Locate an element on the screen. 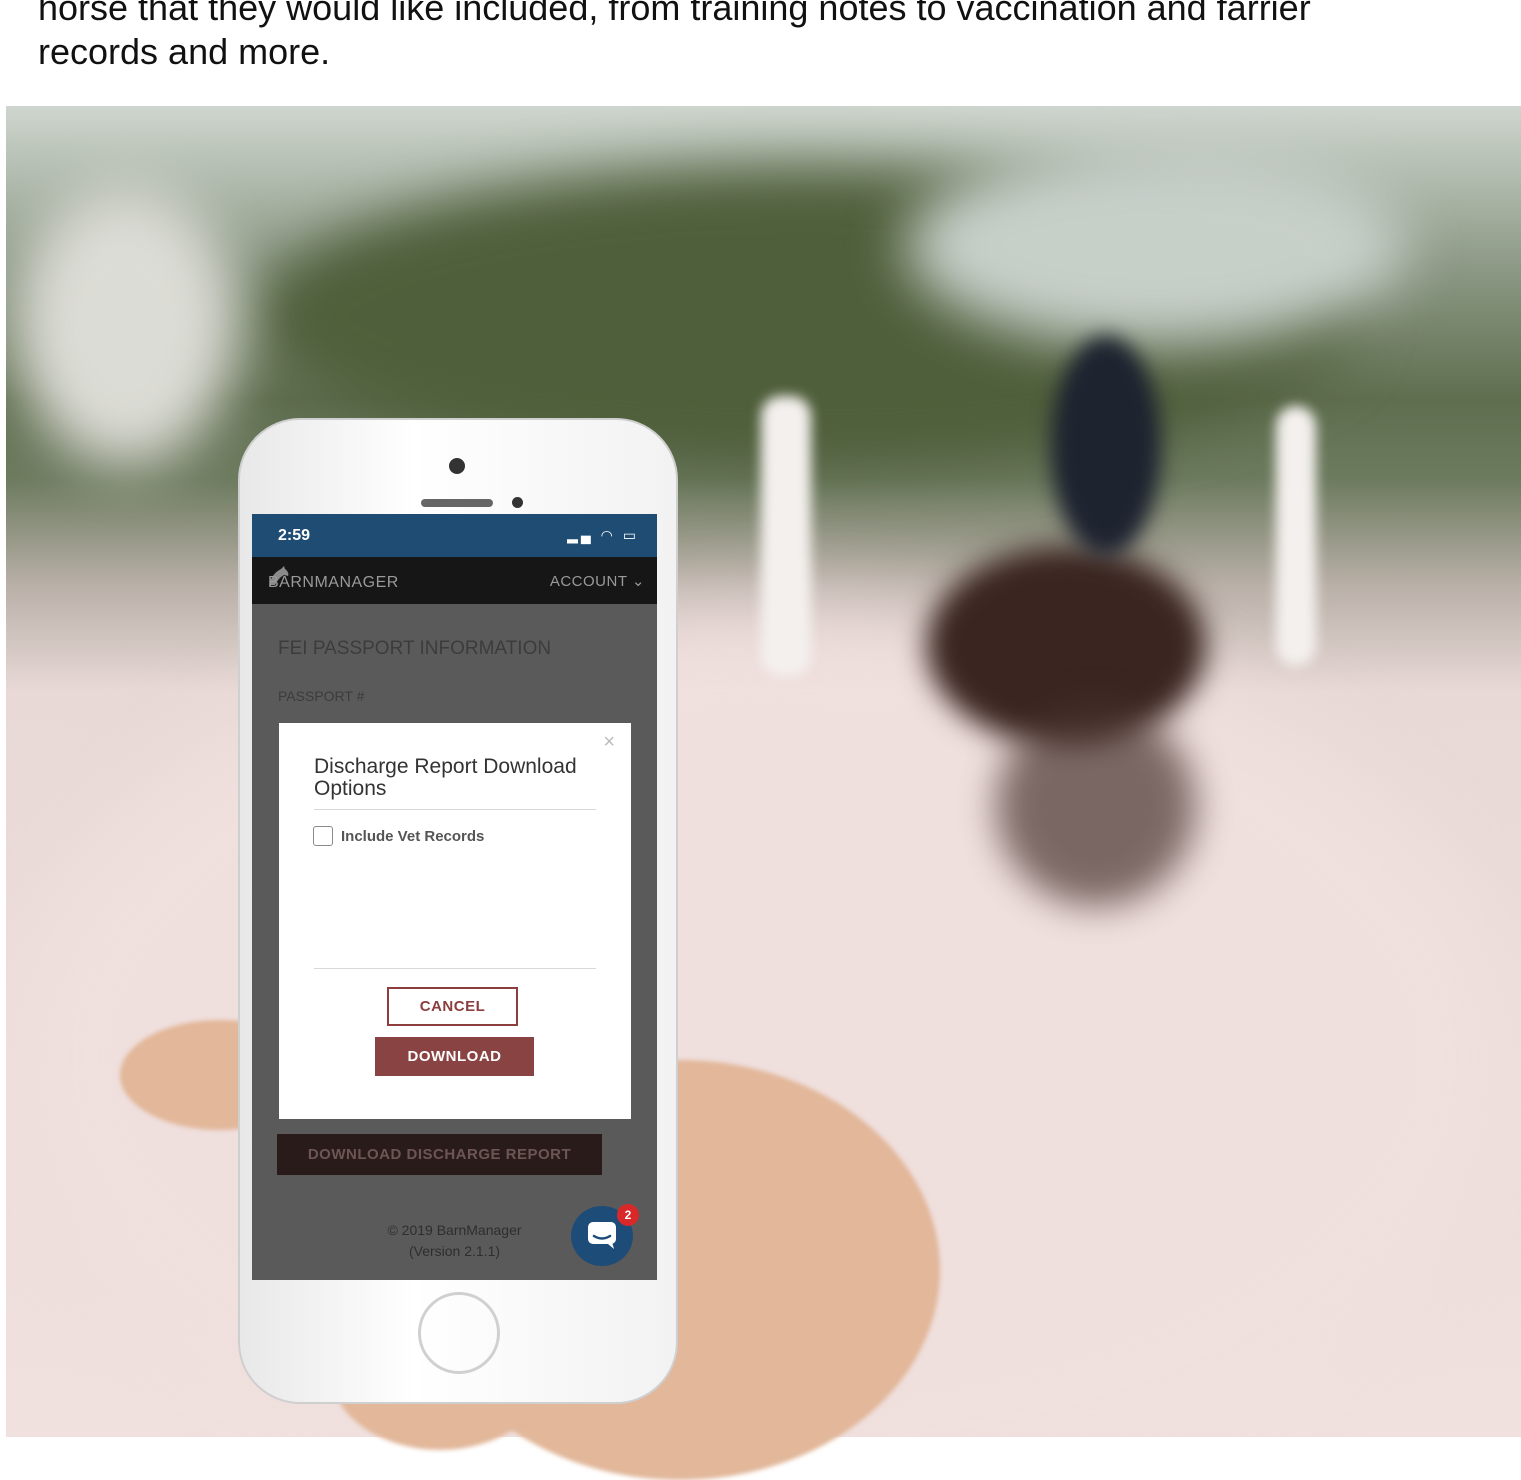 The image size is (1521, 1480). trees-light-blur is located at coordinates (1156, 246).